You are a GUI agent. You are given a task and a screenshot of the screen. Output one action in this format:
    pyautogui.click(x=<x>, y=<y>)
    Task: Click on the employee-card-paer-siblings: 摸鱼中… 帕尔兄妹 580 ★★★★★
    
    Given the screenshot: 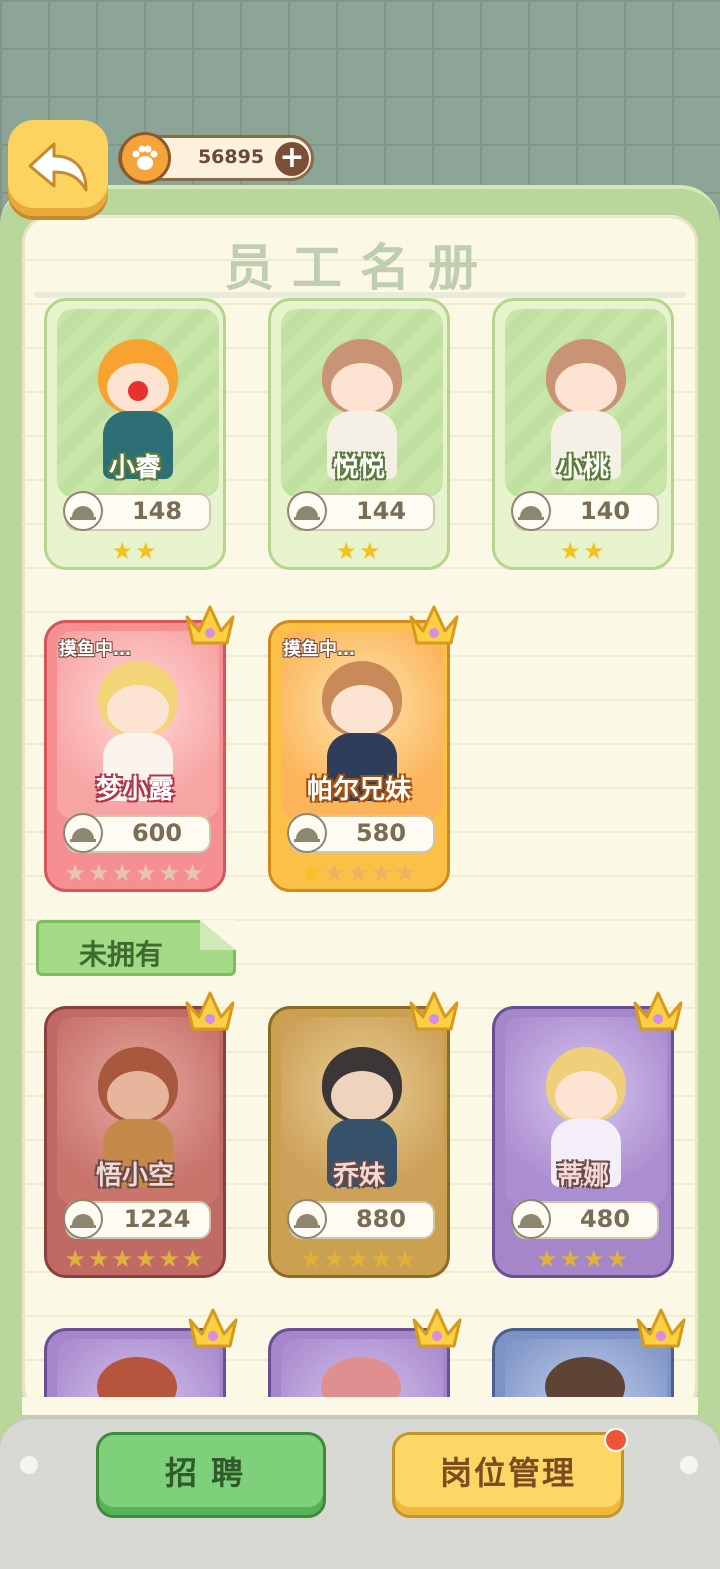 What is the action you would take?
    pyautogui.click(x=363, y=748)
    